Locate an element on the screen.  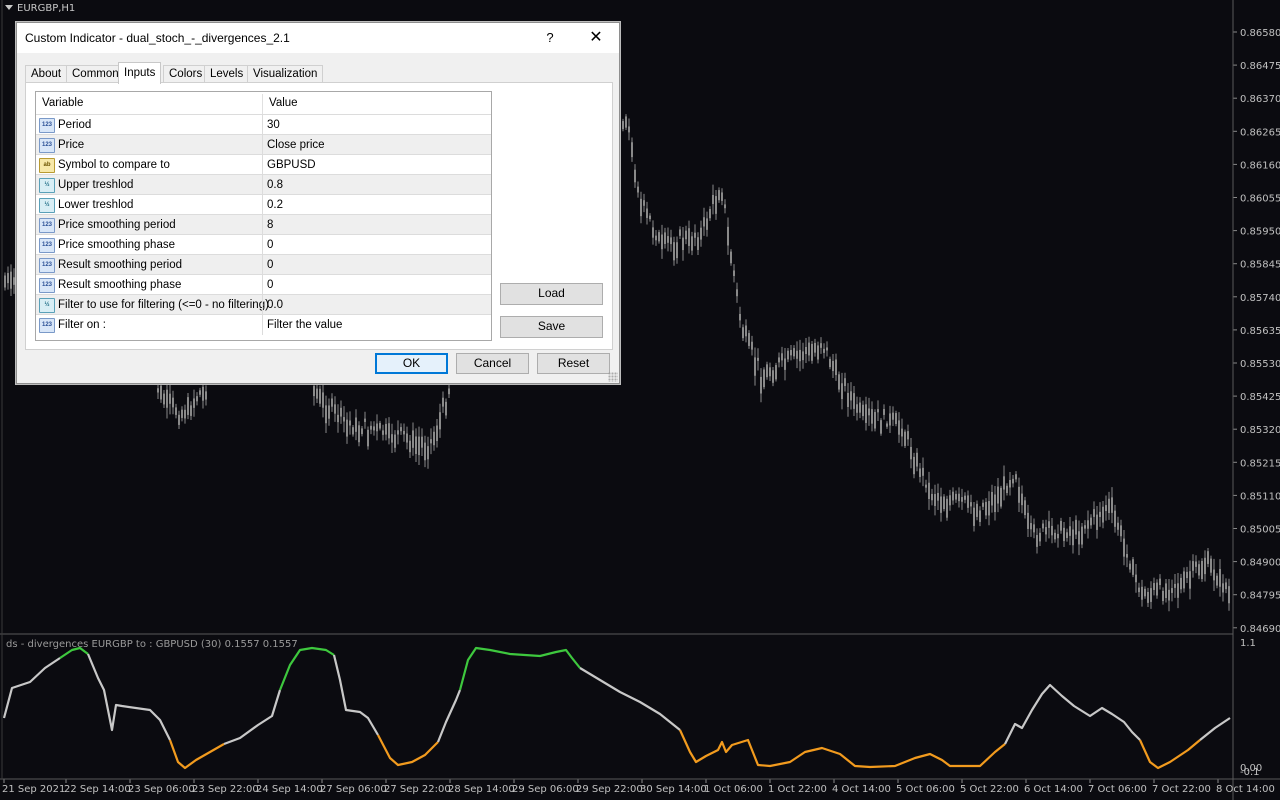
cancel-button: Cancel is located at coordinates (492, 363).